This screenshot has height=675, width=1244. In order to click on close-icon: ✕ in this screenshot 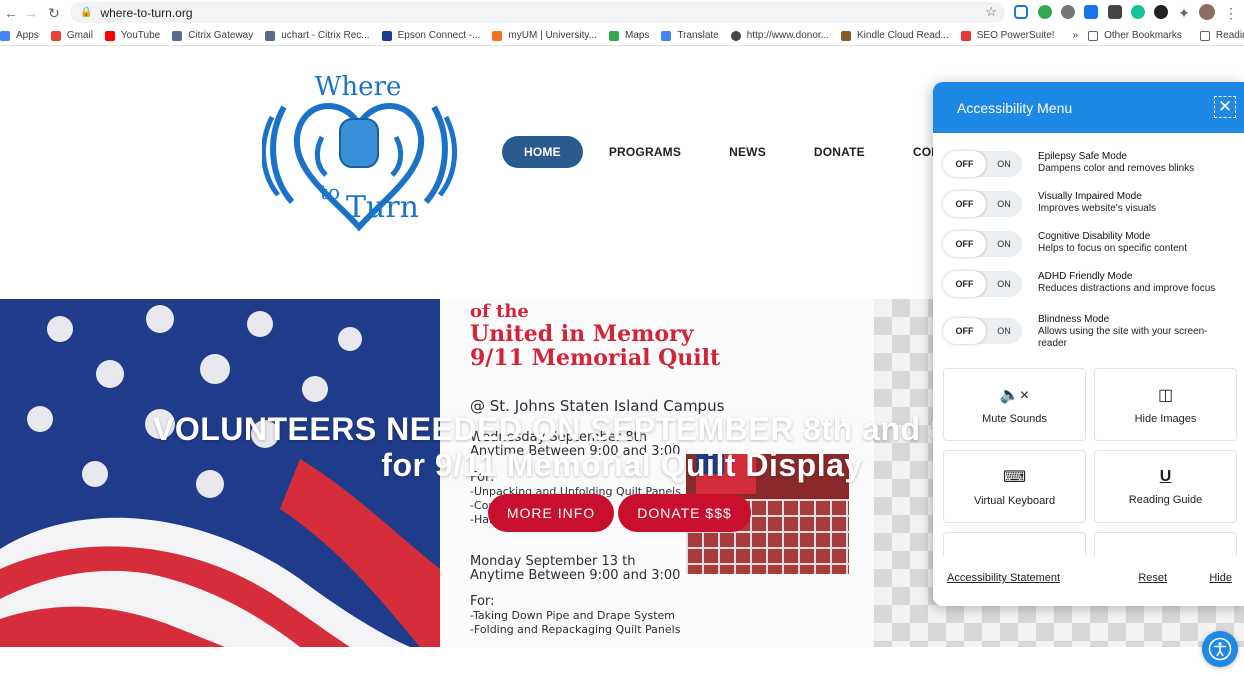, I will do `click(1225, 107)`.